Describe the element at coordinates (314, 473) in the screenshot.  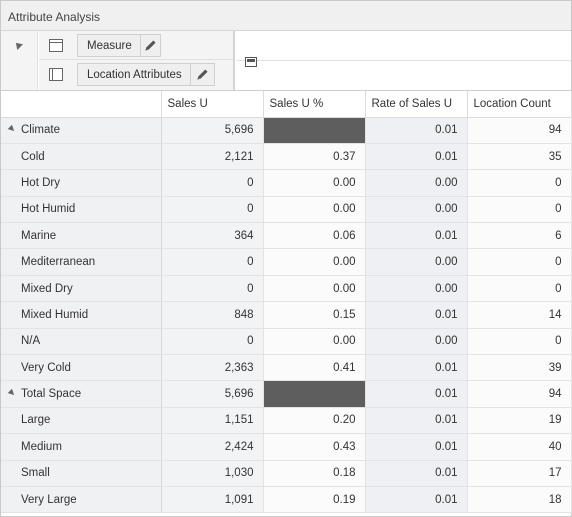
I see `table-cell: 0.18` at that location.